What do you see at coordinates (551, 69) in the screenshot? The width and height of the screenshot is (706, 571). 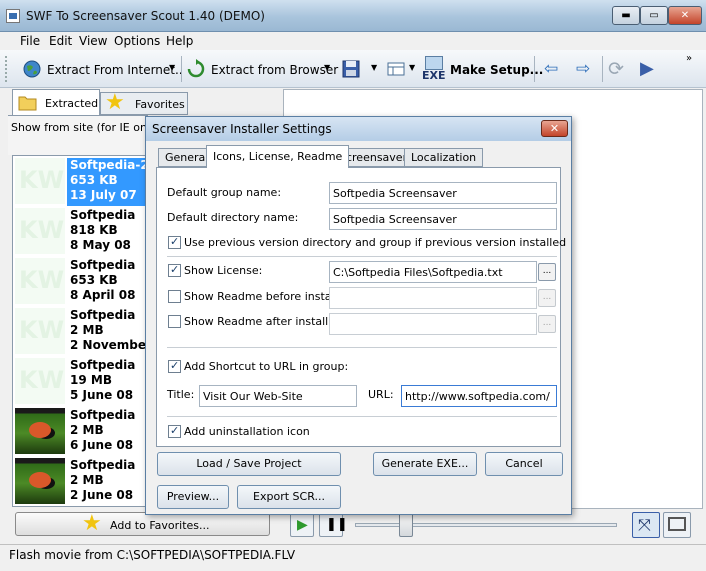 I see `back-arrow-icon: ⇦` at bounding box center [551, 69].